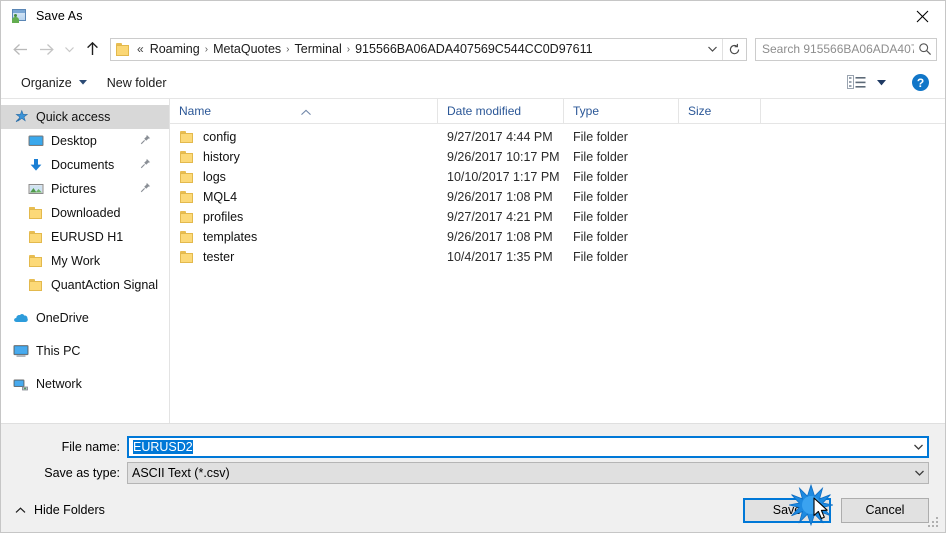 This screenshot has width=946, height=533. I want to click on sidebar-item-label: EURUSD H1, so click(87, 237).